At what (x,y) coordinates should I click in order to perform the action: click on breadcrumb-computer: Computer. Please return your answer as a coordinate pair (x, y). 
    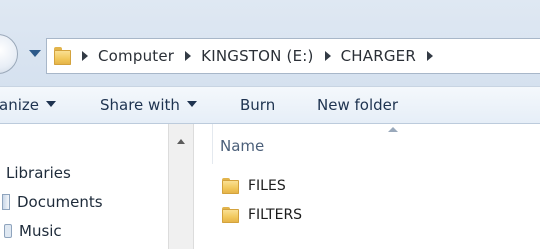
    Looking at the image, I should click on (136, 56).